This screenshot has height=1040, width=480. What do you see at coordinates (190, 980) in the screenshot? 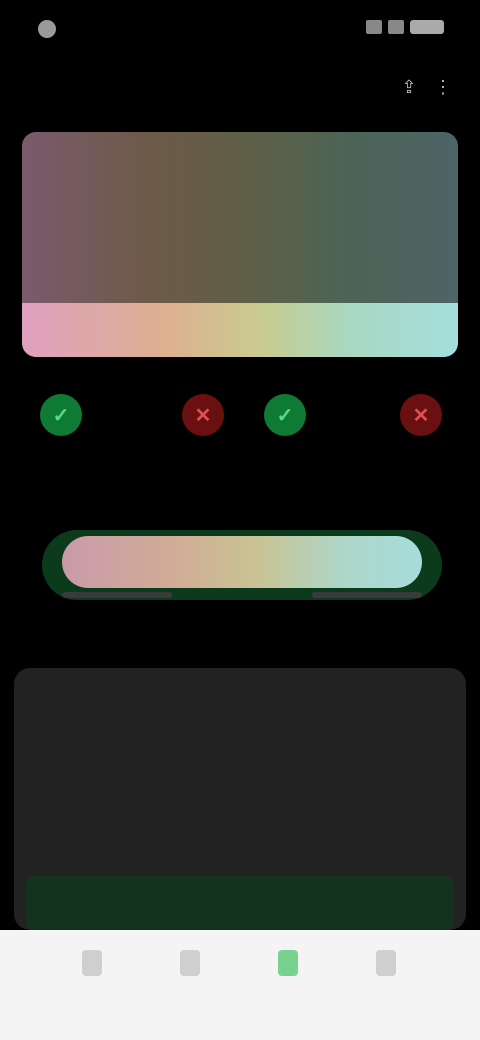
I see `nav-item-list` at bounding box center [190, 980].